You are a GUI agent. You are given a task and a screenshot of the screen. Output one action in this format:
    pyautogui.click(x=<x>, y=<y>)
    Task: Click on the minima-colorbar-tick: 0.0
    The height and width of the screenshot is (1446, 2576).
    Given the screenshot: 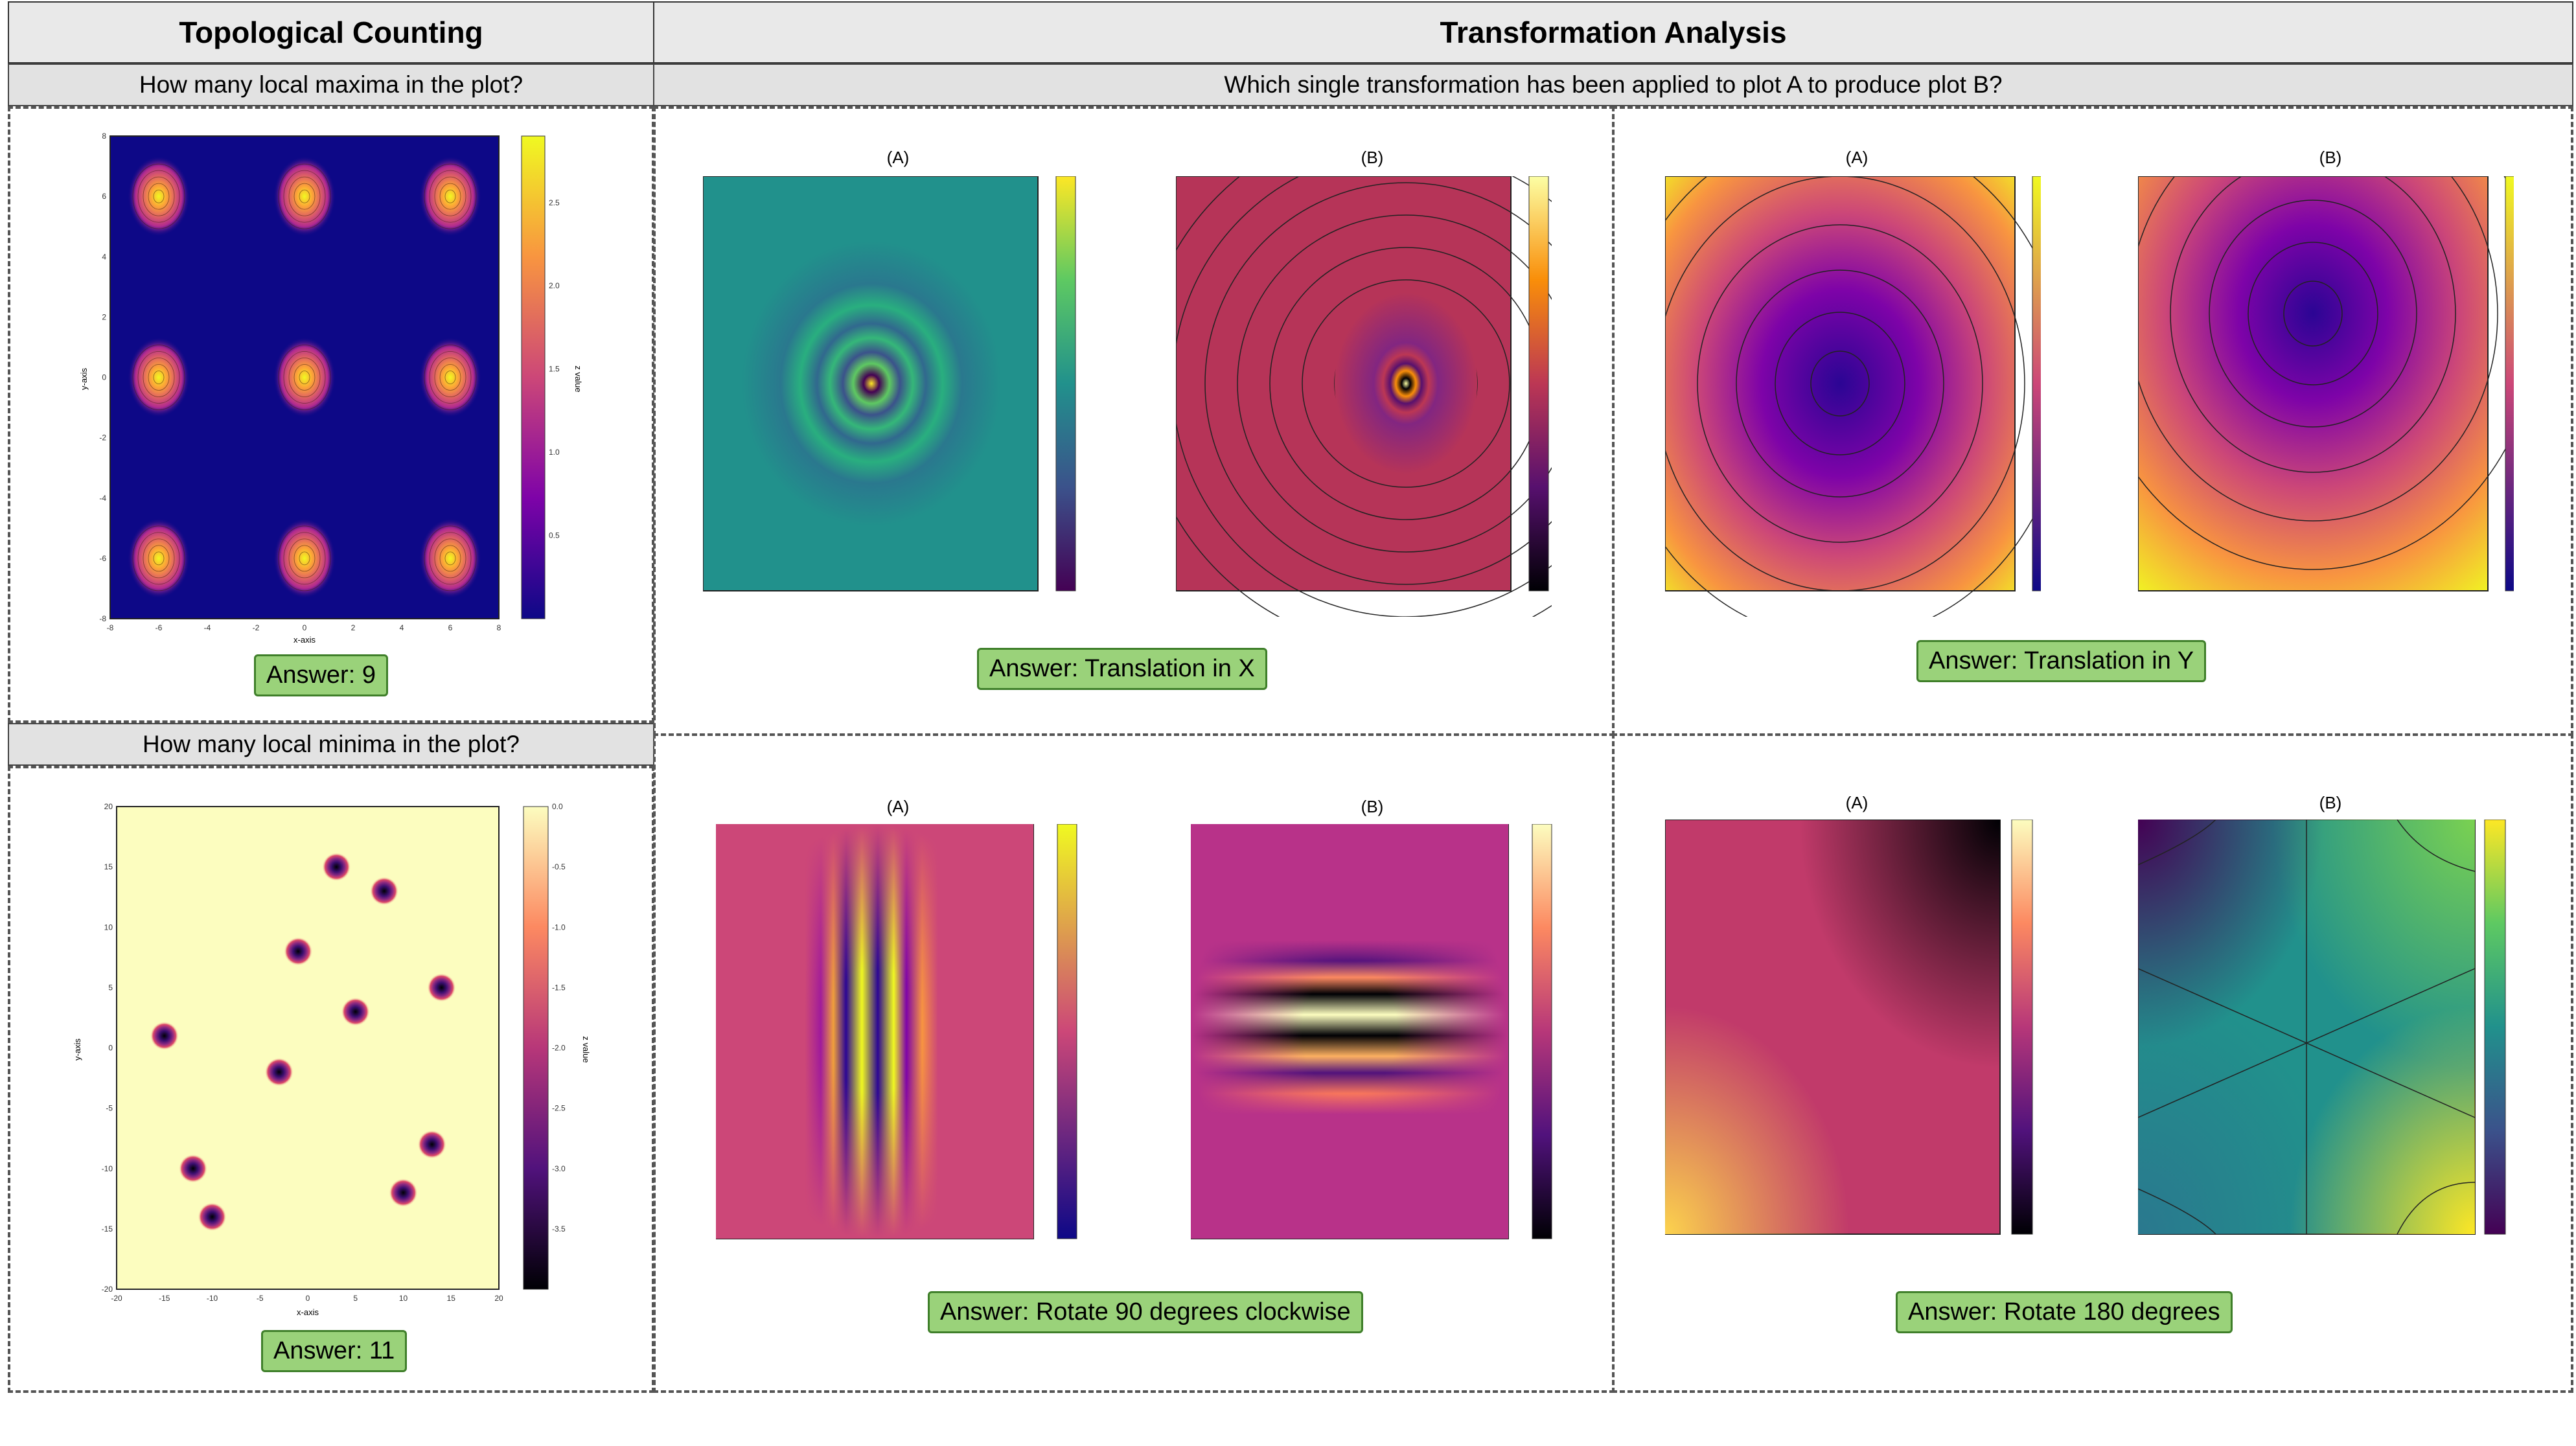 What is the action you would take?
    pyautogui.click(x=557, y=806)
    